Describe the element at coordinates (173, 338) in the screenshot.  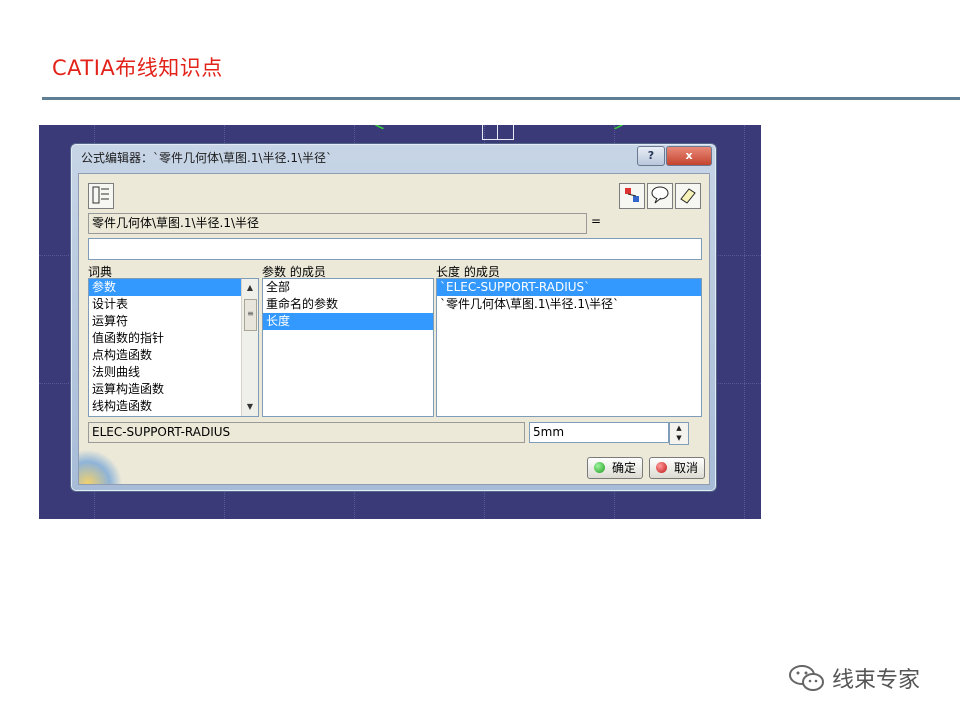
I see `list-item: 值函数的指针` at that location.